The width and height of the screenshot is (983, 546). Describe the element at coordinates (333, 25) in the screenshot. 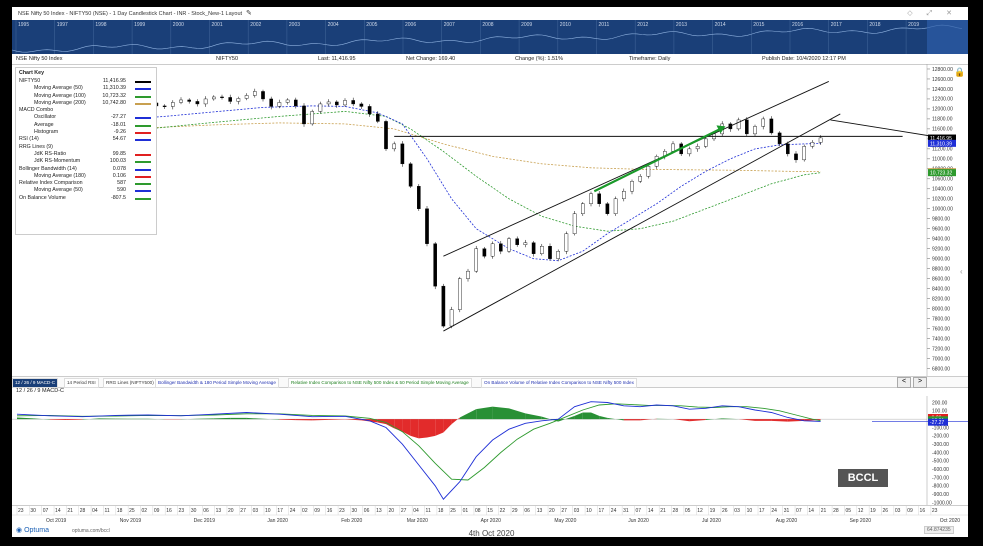

I see `timeline-year-label: 2004` at that location.